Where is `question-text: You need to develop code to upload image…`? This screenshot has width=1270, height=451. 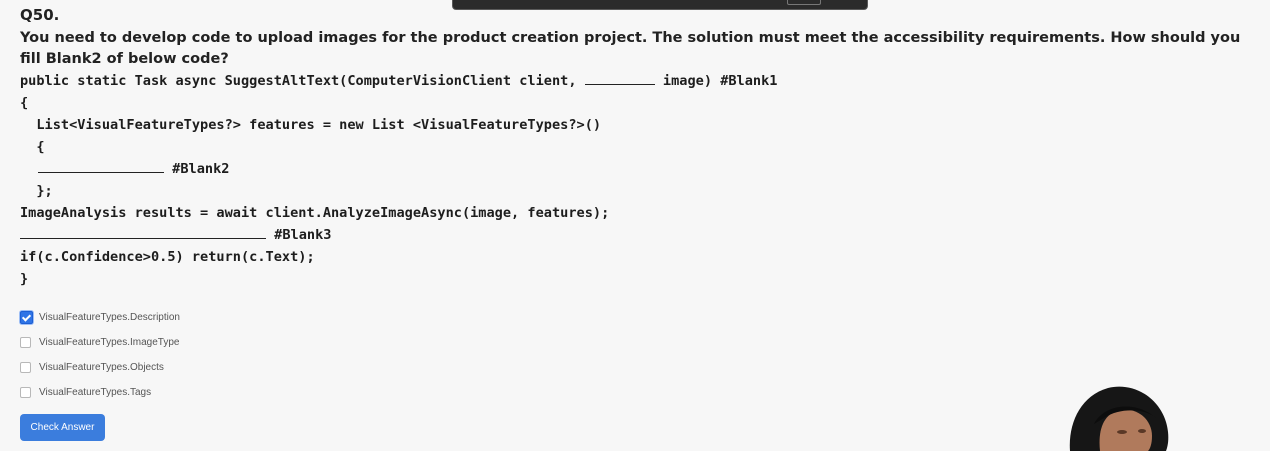 question-text: You need to develop code to upload image… is located at coordinates (630, 48).